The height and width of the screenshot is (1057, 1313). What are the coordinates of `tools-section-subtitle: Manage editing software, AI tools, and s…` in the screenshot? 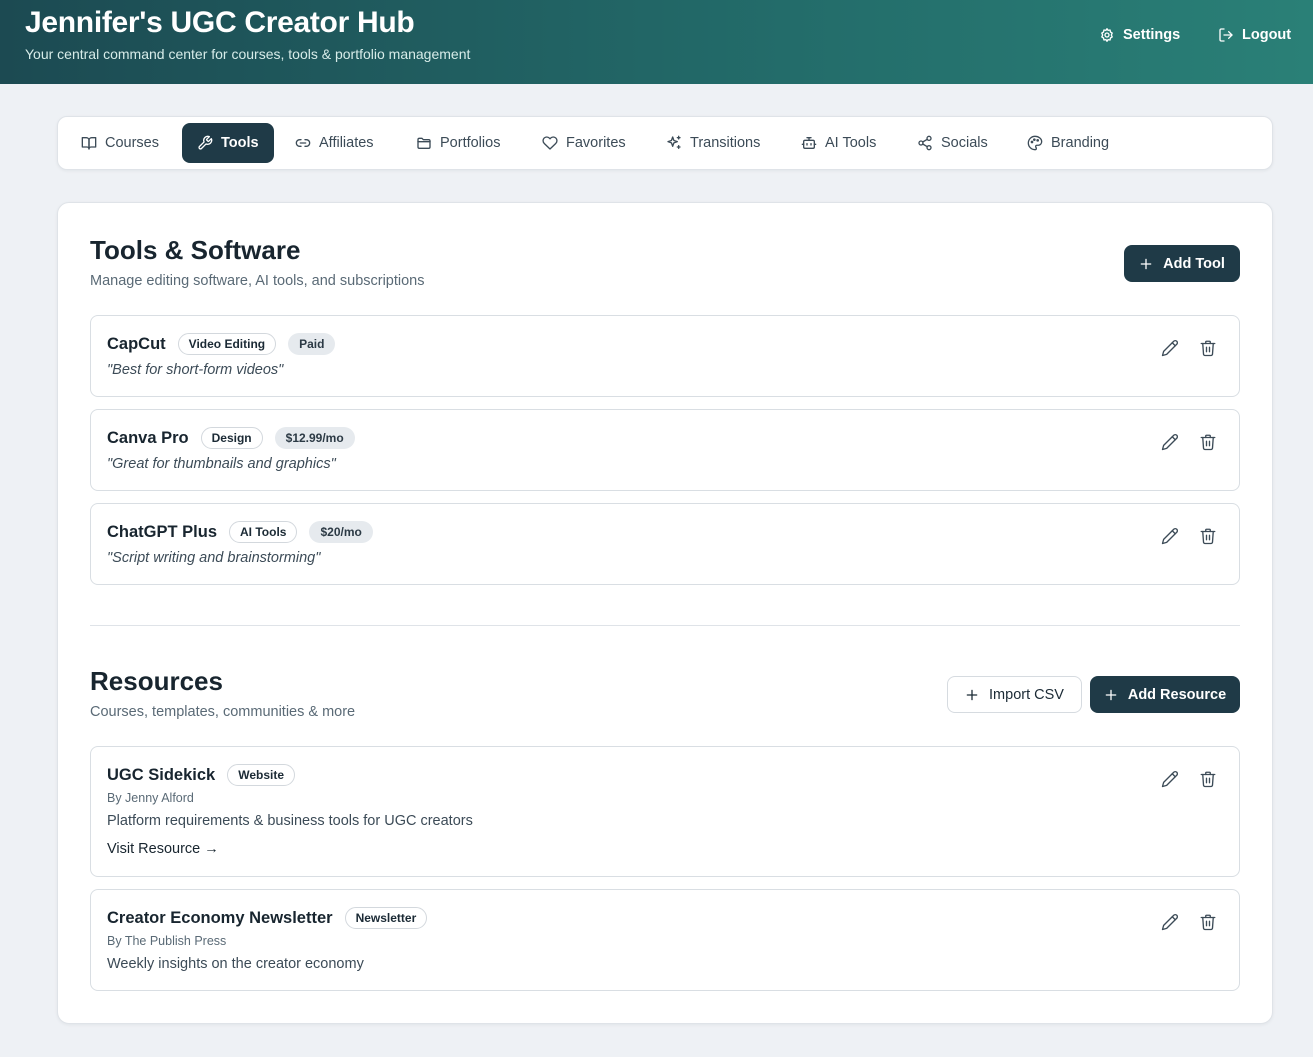 It's located at (257, 281).